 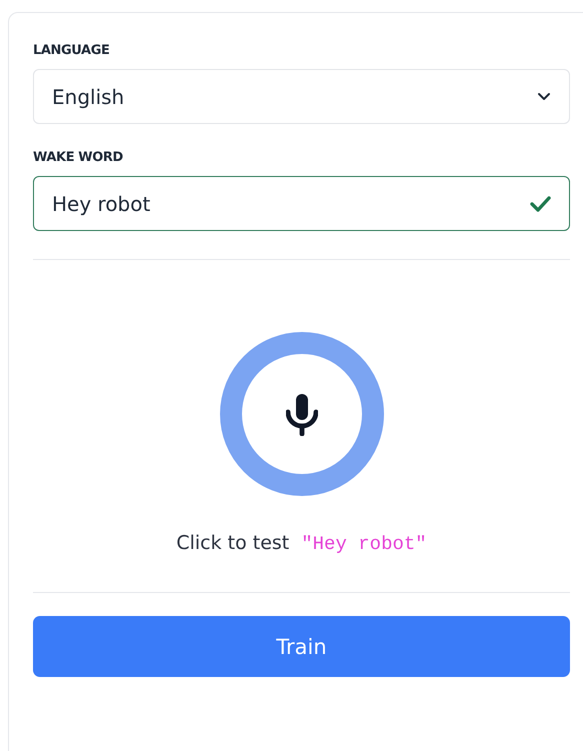 What do you see at coordinates (71, 51) in the screenshot?
I see `field-label: LANGUAGE` at bounding box center [71, 51].